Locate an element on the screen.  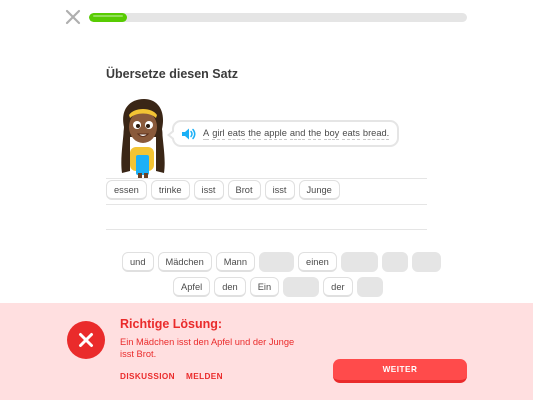
answer-tile: Junge is located at coordinates (319, 190).